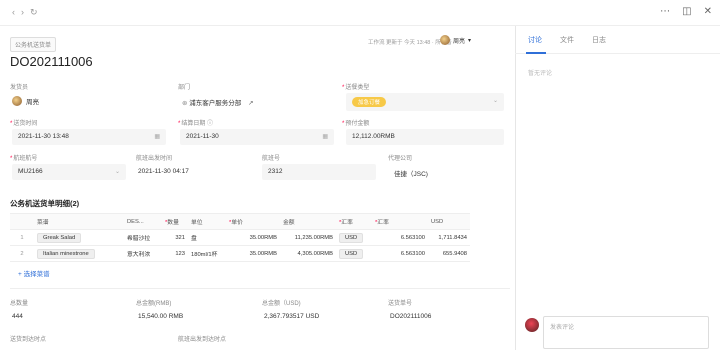 This screenshot has width=720, height=350. Describe the element at coordinates (34, 12) in the screenshot. I see `refresh-icon: ↻` at that location.